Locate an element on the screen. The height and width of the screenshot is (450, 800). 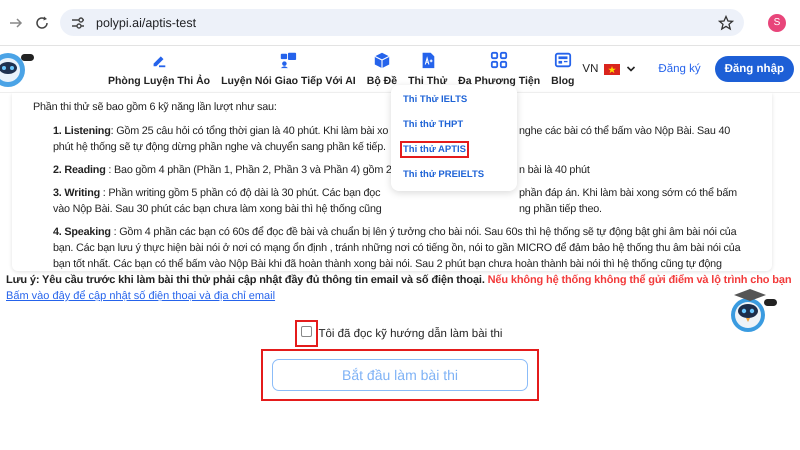
profile-avatar: S is located at coordinates (777, 23).